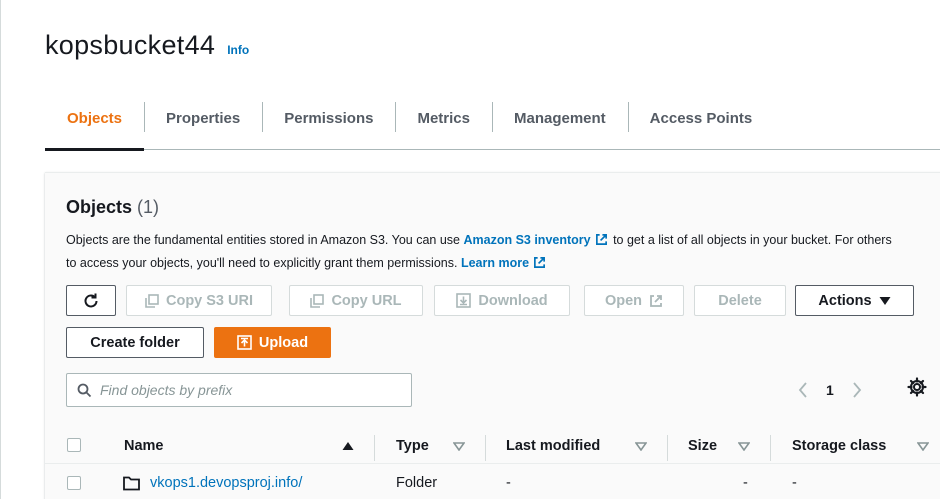  I want to click on page-header: kopsbucket44 Info, so click(147, 45).